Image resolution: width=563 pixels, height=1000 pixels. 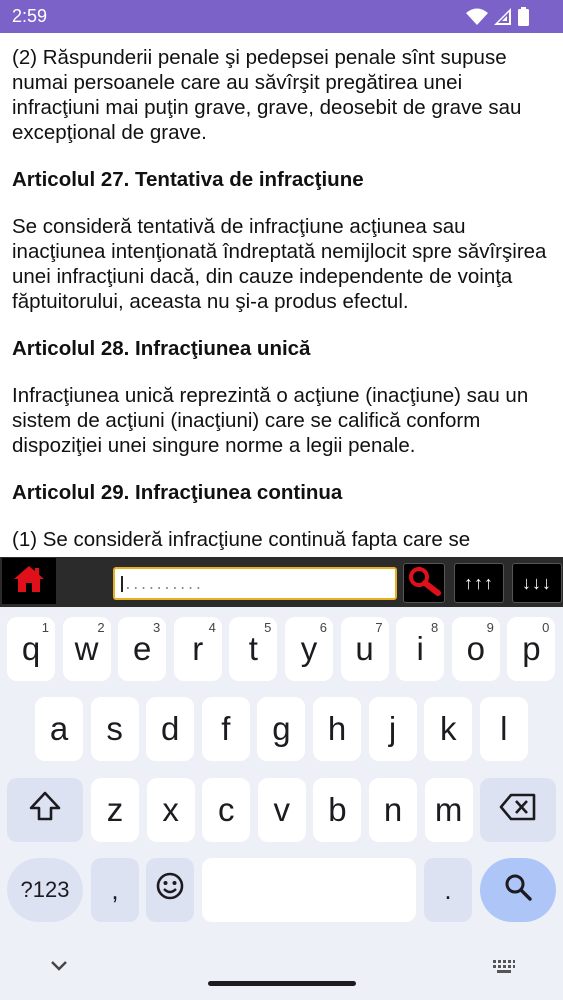 I want to click on key-label: y, so click(x=309, y=648).